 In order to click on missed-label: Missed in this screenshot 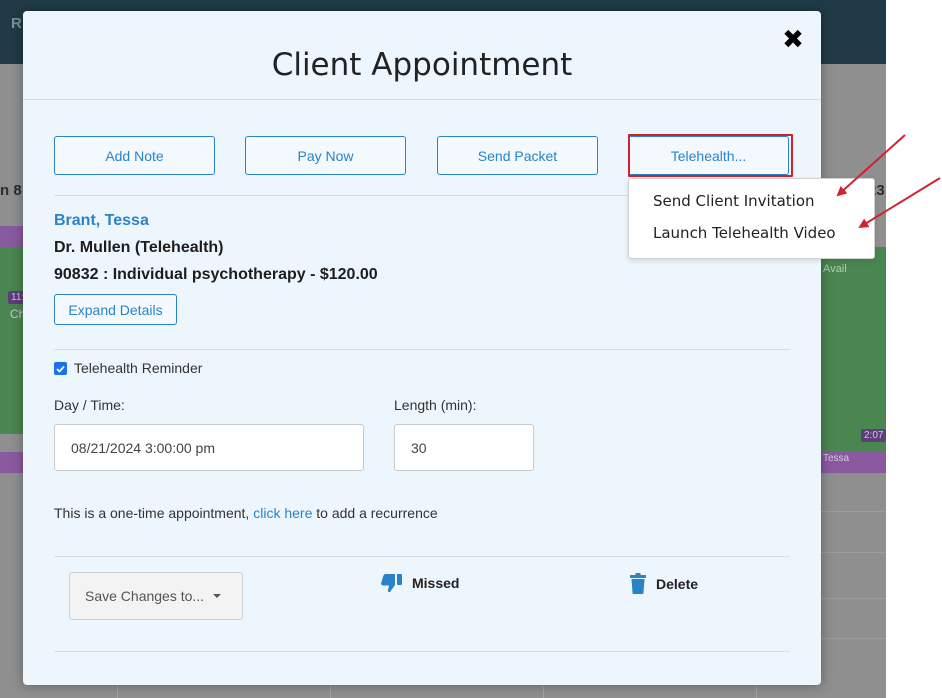, I will do `click(436, 583)`.